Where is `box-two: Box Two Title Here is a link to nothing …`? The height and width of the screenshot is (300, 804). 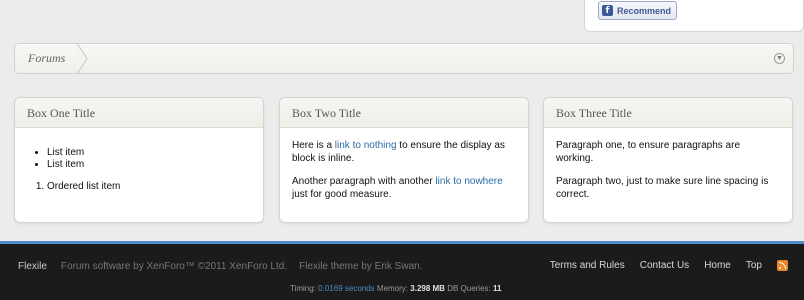 box-two: Box Two Title Here is a link to nothing … is located at coordinates (404, 160).